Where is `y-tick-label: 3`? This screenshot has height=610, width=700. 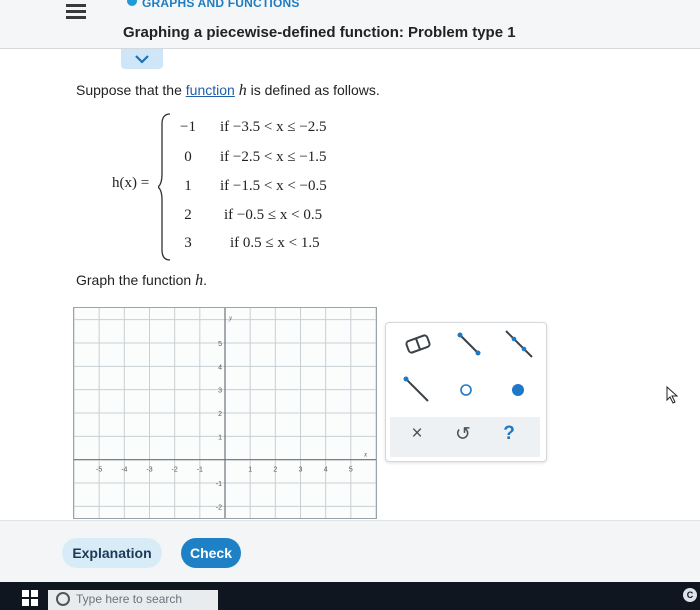 y-tick-label: 3 is located at coordinates (220, 391).